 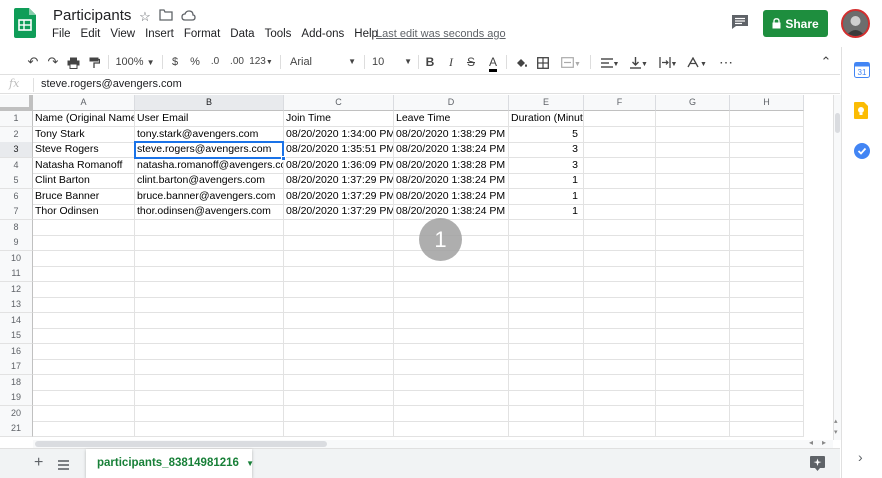 What do you see at coordinates (145, 17) in the screenshot?
I see `star-icon: ☆` at bounding box center [145, 17].